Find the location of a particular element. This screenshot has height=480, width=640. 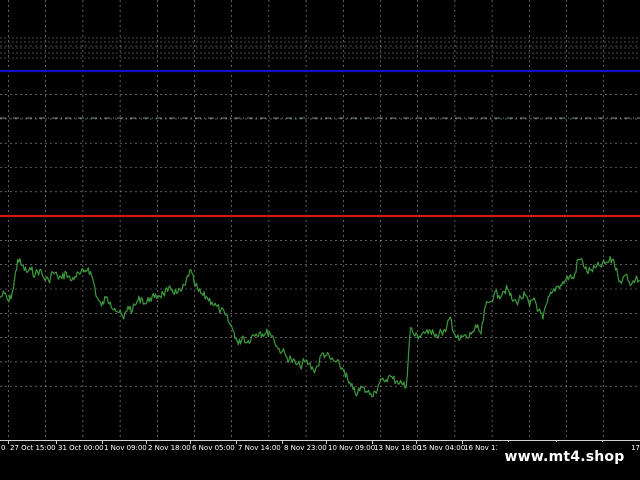

x-tick-label: 6 Nov 05:00 is located at coordinates (213, 448).